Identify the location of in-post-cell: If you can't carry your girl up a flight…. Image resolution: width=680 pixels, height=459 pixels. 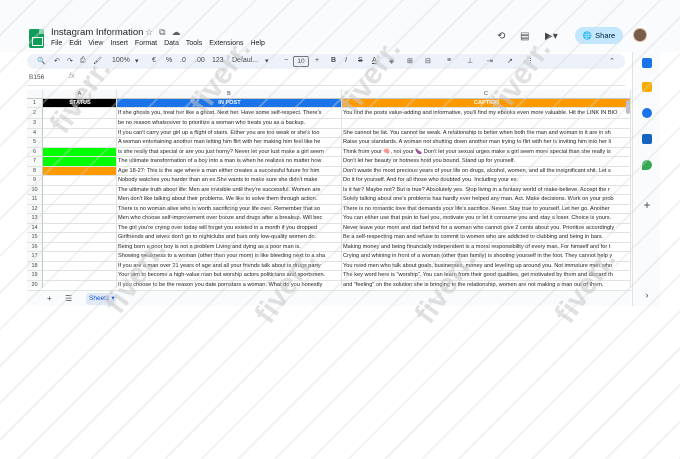
(229, 133).